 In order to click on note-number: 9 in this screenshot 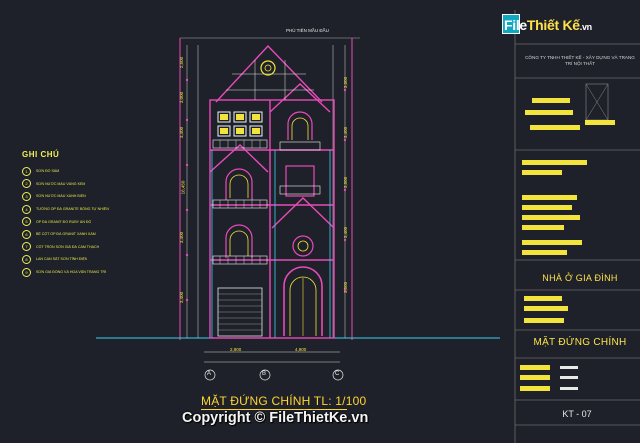, I will do `click(26, 272)`.